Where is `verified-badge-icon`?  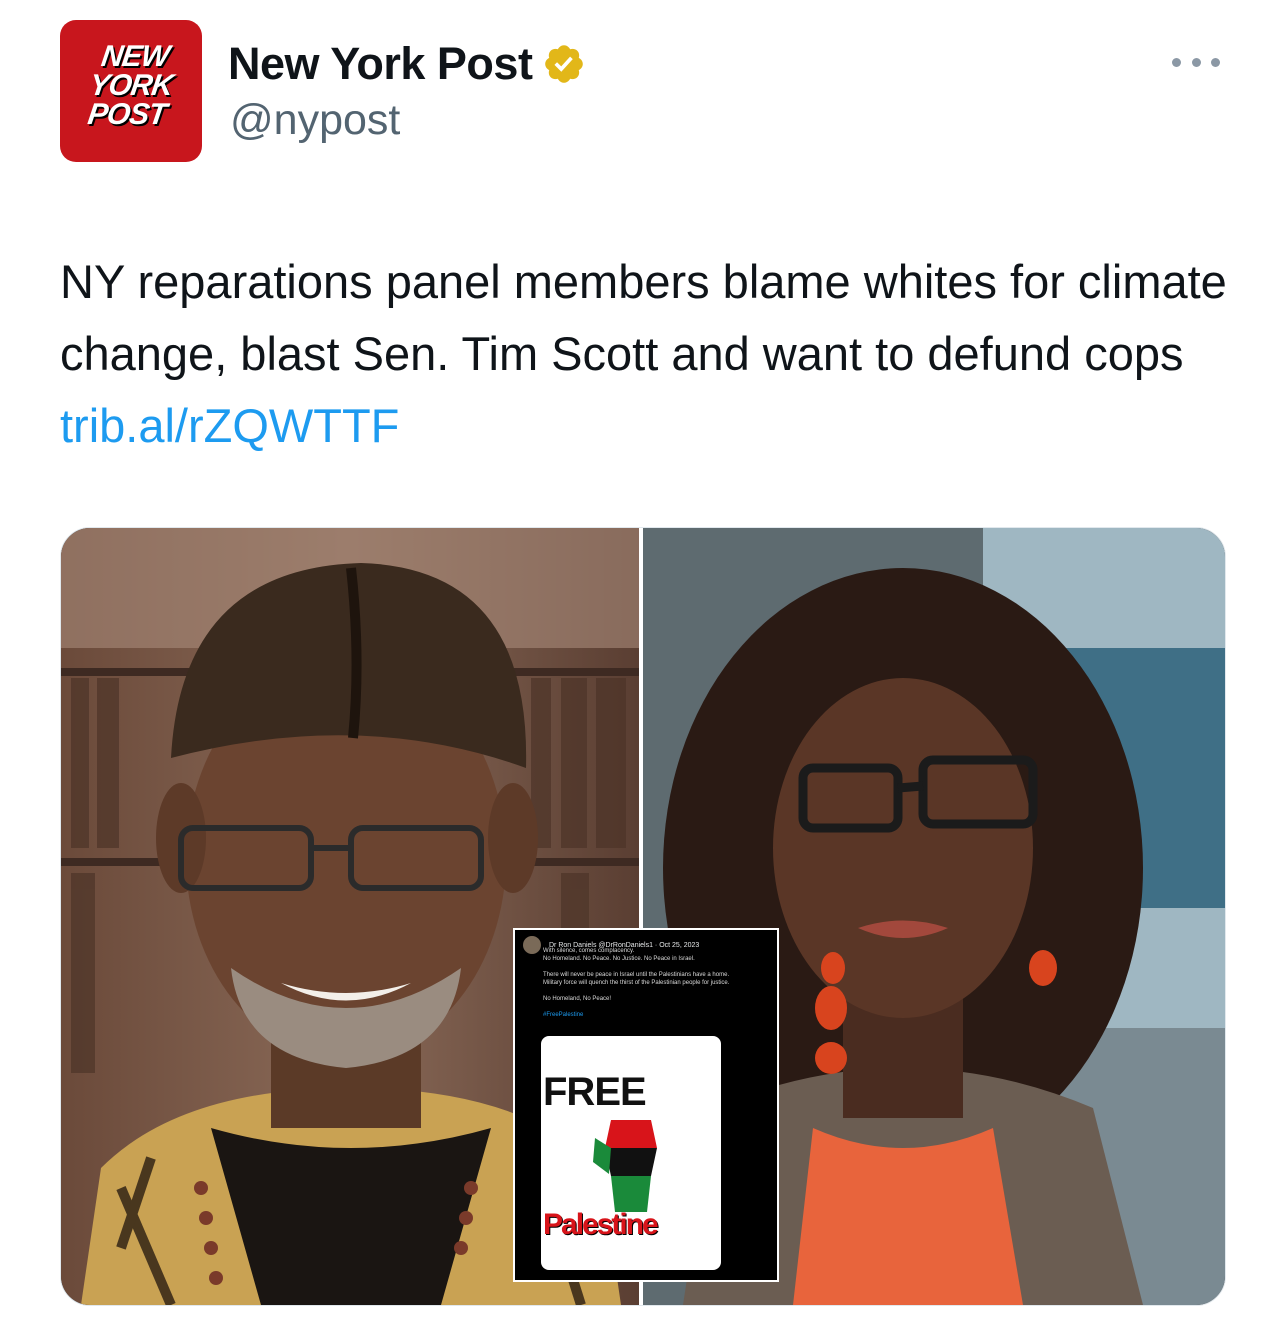 verified-badge-icon is located at coordinates (564, 64).